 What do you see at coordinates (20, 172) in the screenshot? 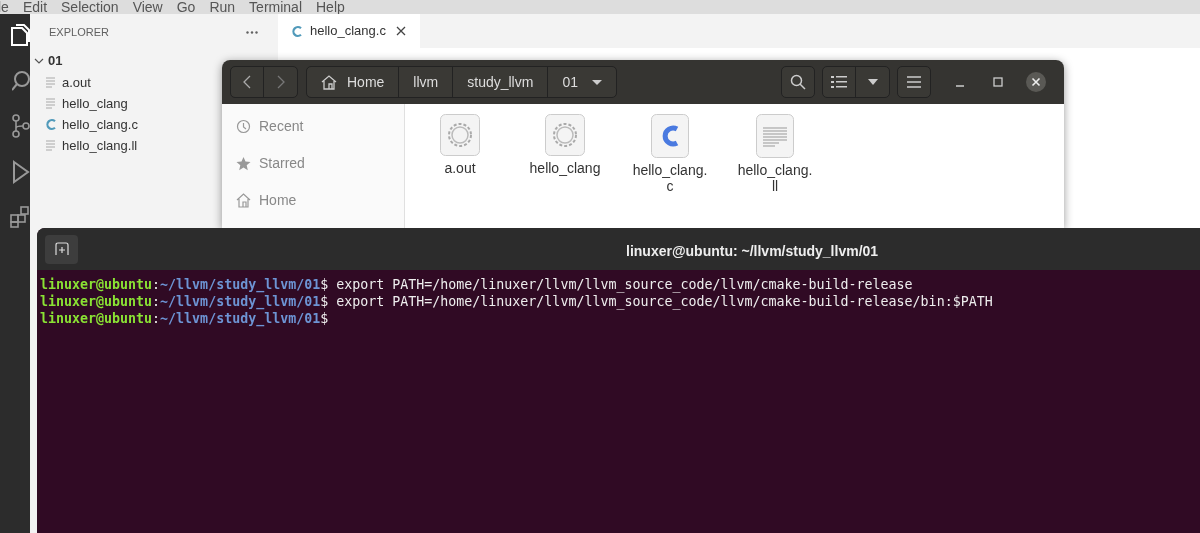
I see `run-debug-icon` at bounding box center [20, 172].